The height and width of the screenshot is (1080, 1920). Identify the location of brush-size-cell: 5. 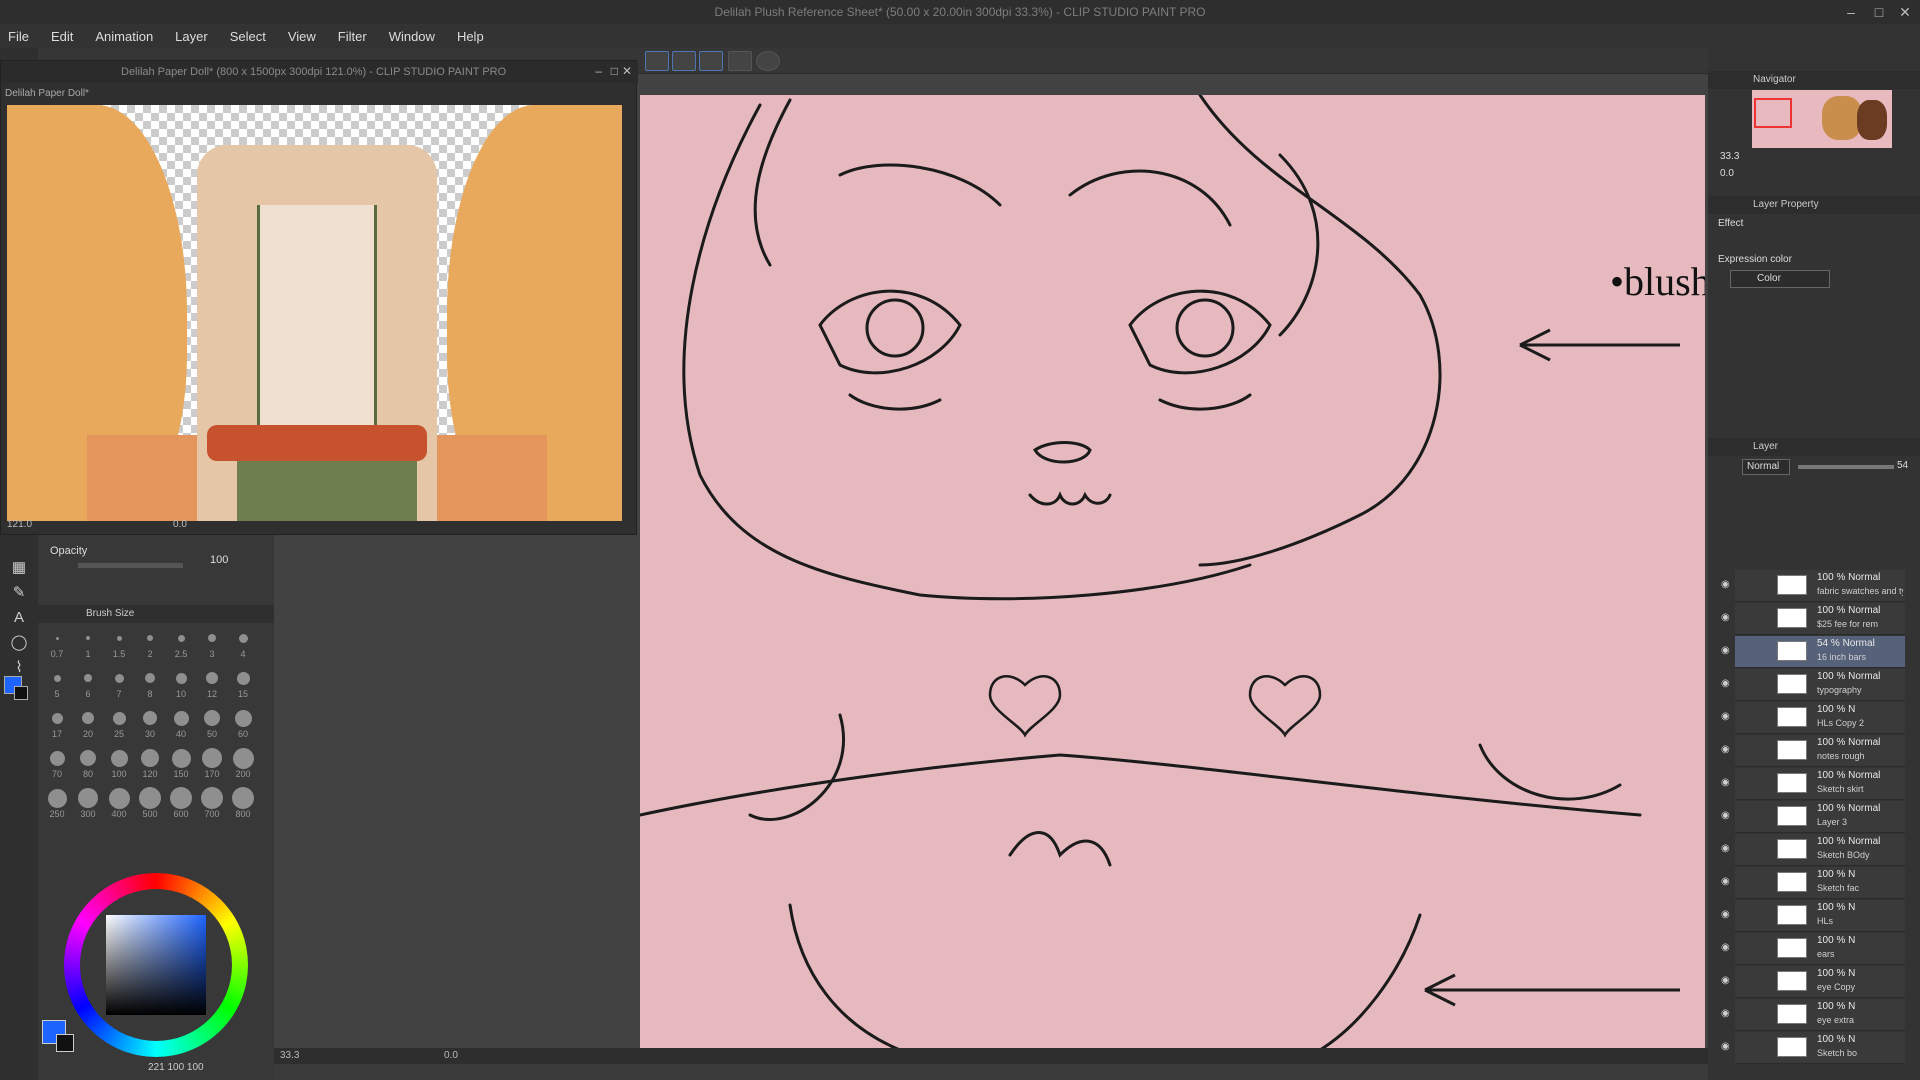
(57, 683).